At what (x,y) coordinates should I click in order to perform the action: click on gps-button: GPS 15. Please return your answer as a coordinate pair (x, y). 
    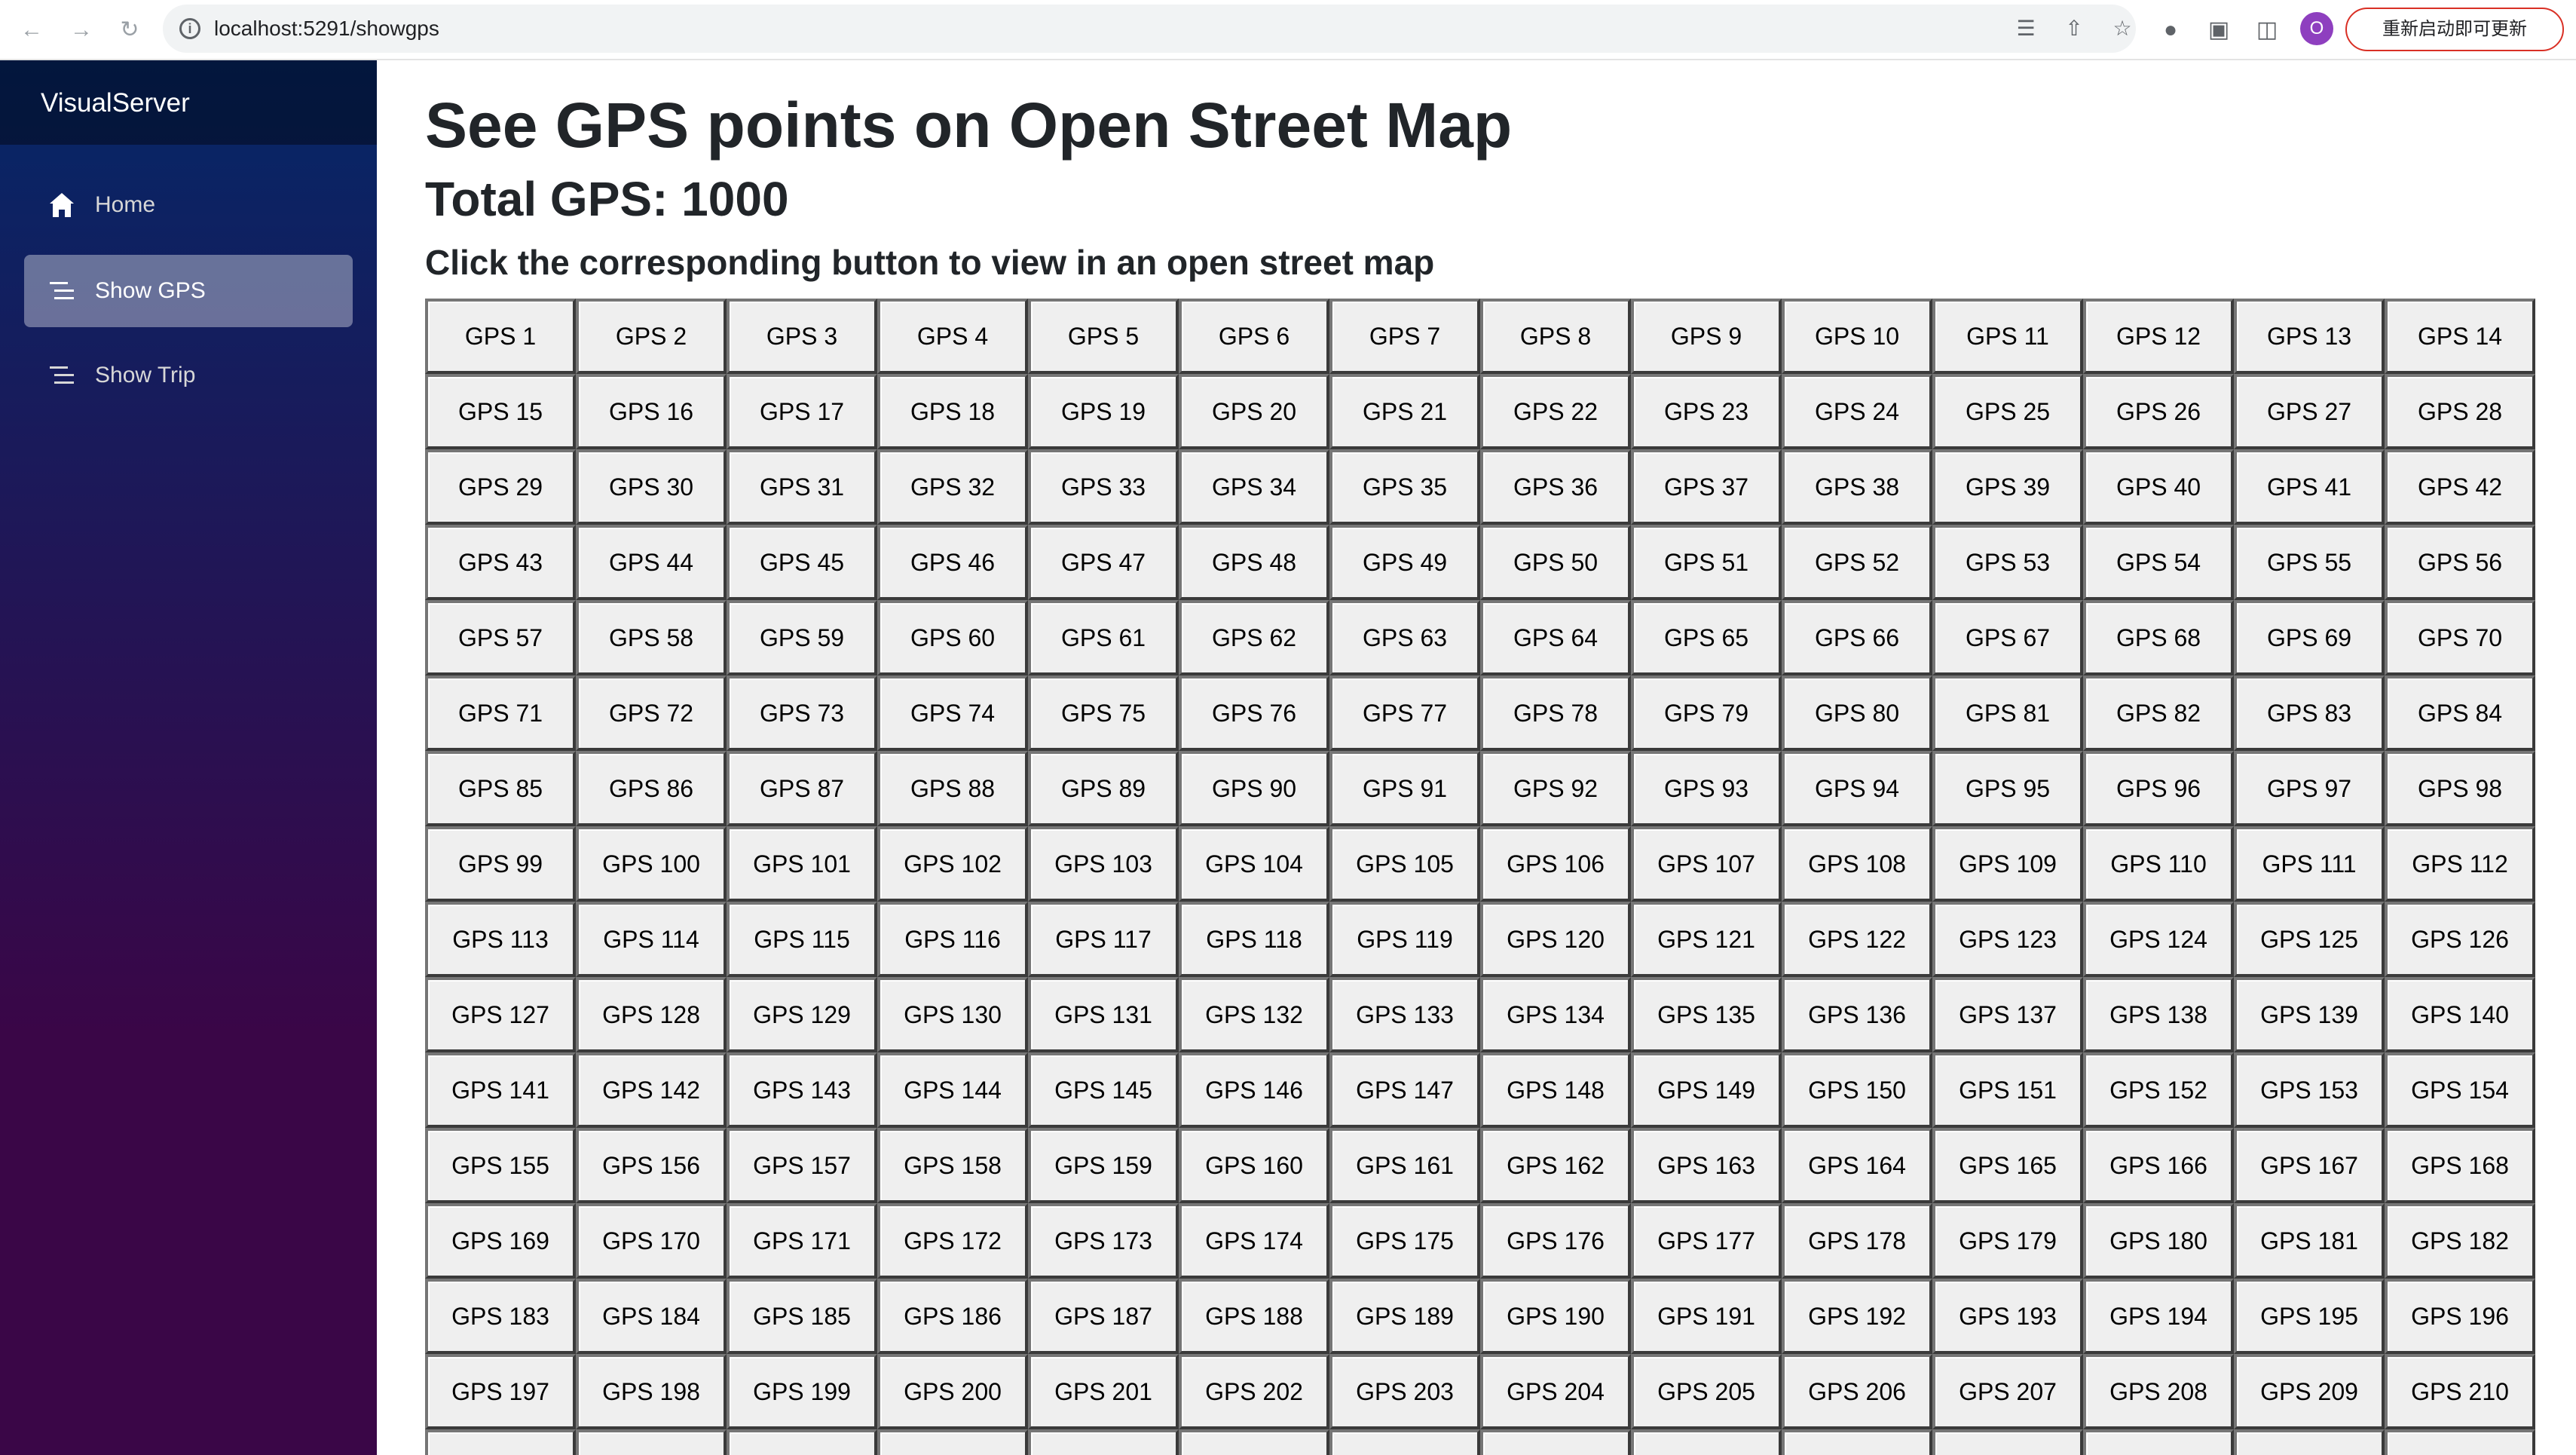
    Looking at the image, I should click on (501, 411).